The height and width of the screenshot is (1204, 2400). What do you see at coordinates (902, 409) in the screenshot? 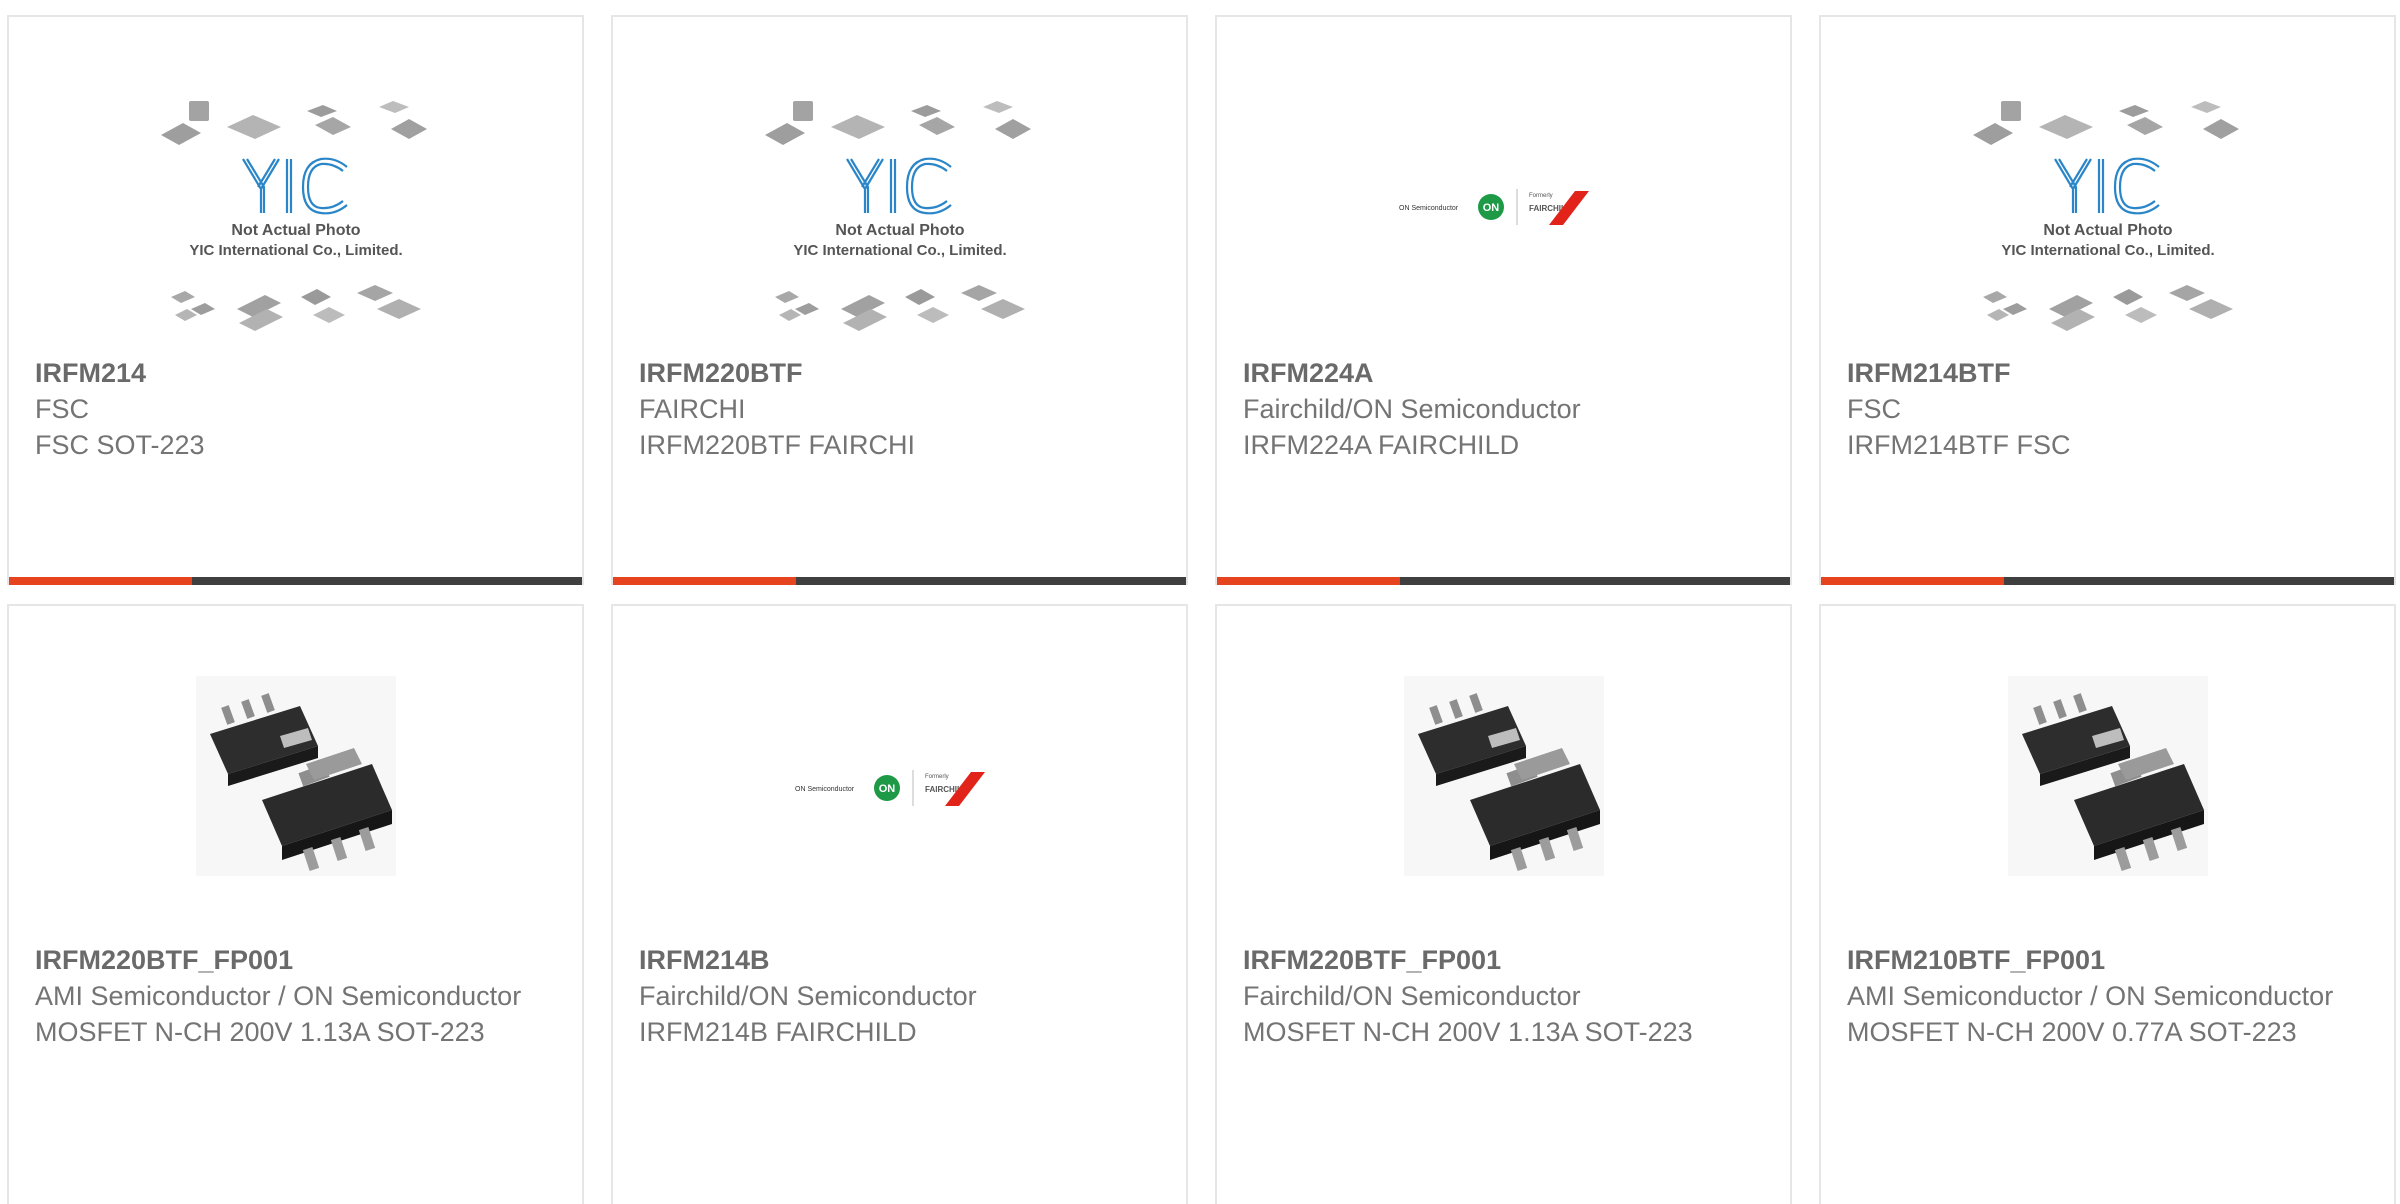
I see `product-info: IRFM220BTF FAIRCHI IRFM220BTF FAIRCHI` at bounding box center [902, 409].